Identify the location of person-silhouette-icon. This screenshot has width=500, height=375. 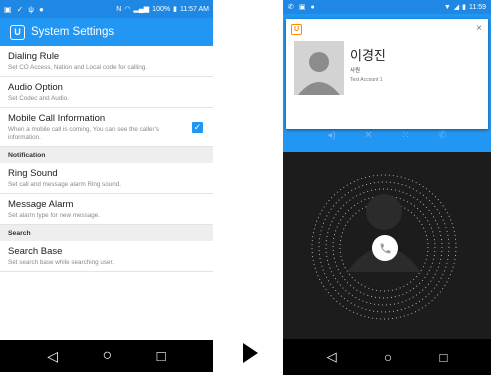
(319, 68).